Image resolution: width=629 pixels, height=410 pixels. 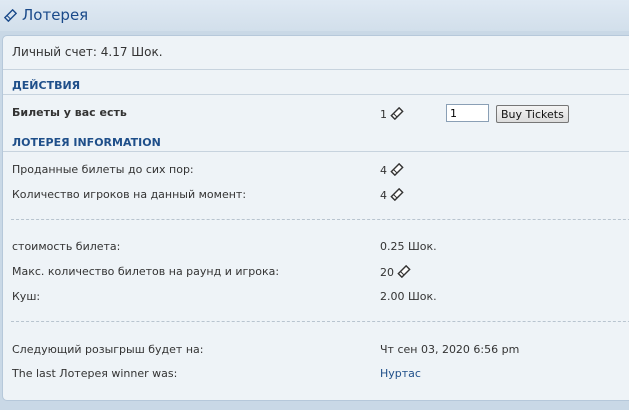 I want to click on last-winner-link: Нуртас, so click(x=400, y=373).